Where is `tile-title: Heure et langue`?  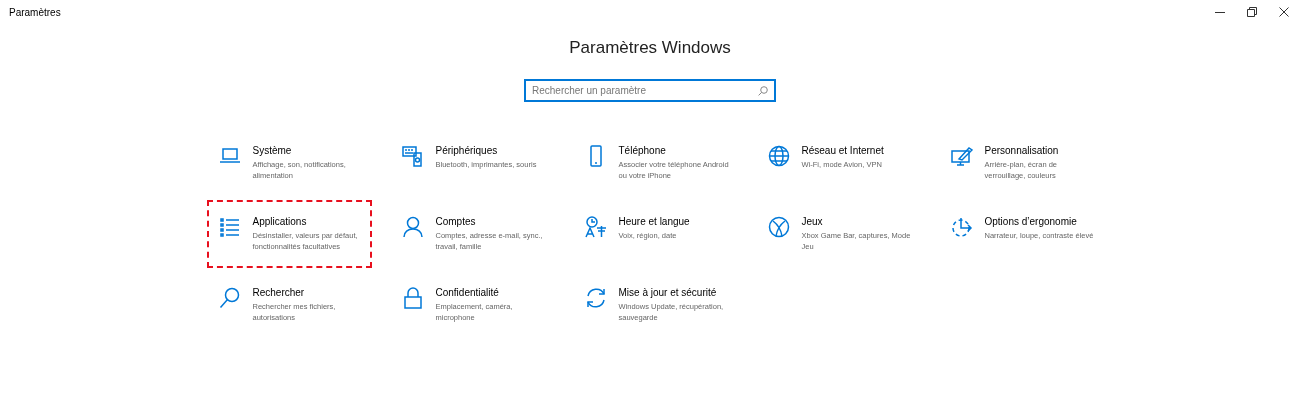 tile-title: Heure et langue is located at coordinates (654, 221).